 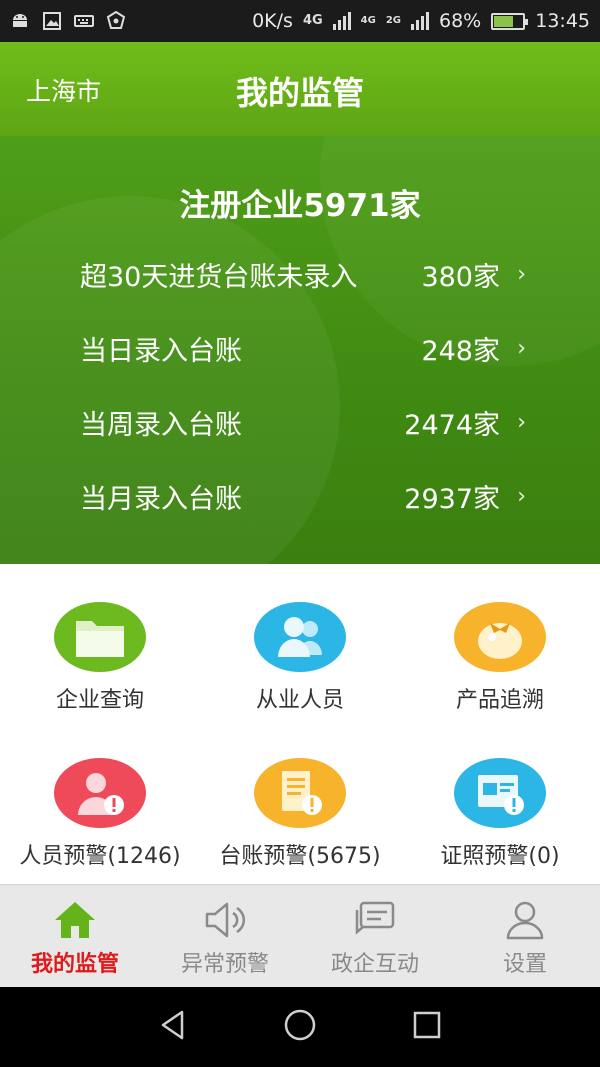 I want to click on nav-my-supervision: 我的监管, so click(x=75, y=936).